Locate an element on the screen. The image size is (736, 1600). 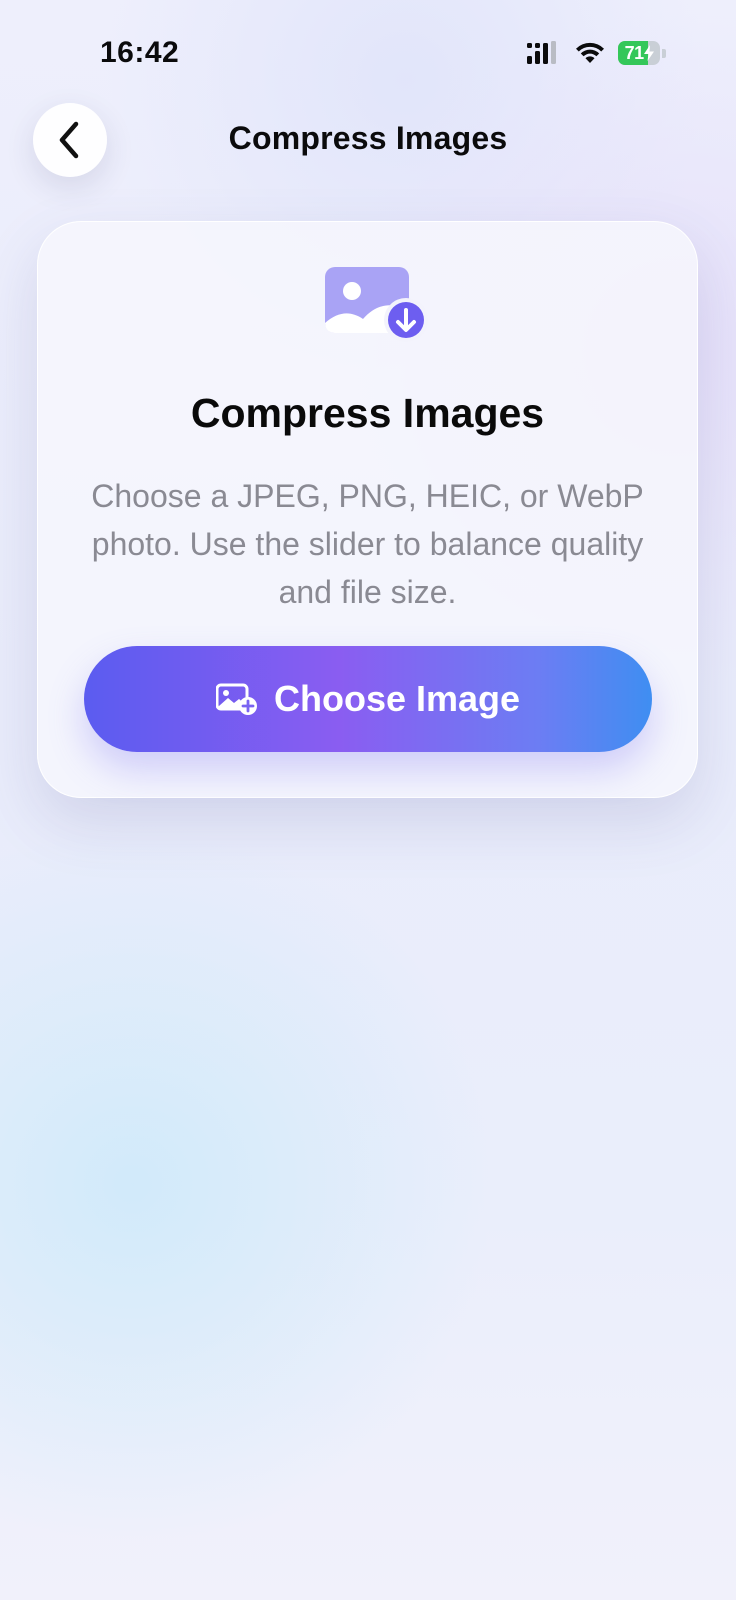
battery-percentage: 71 is located at coordinates (639, 53).